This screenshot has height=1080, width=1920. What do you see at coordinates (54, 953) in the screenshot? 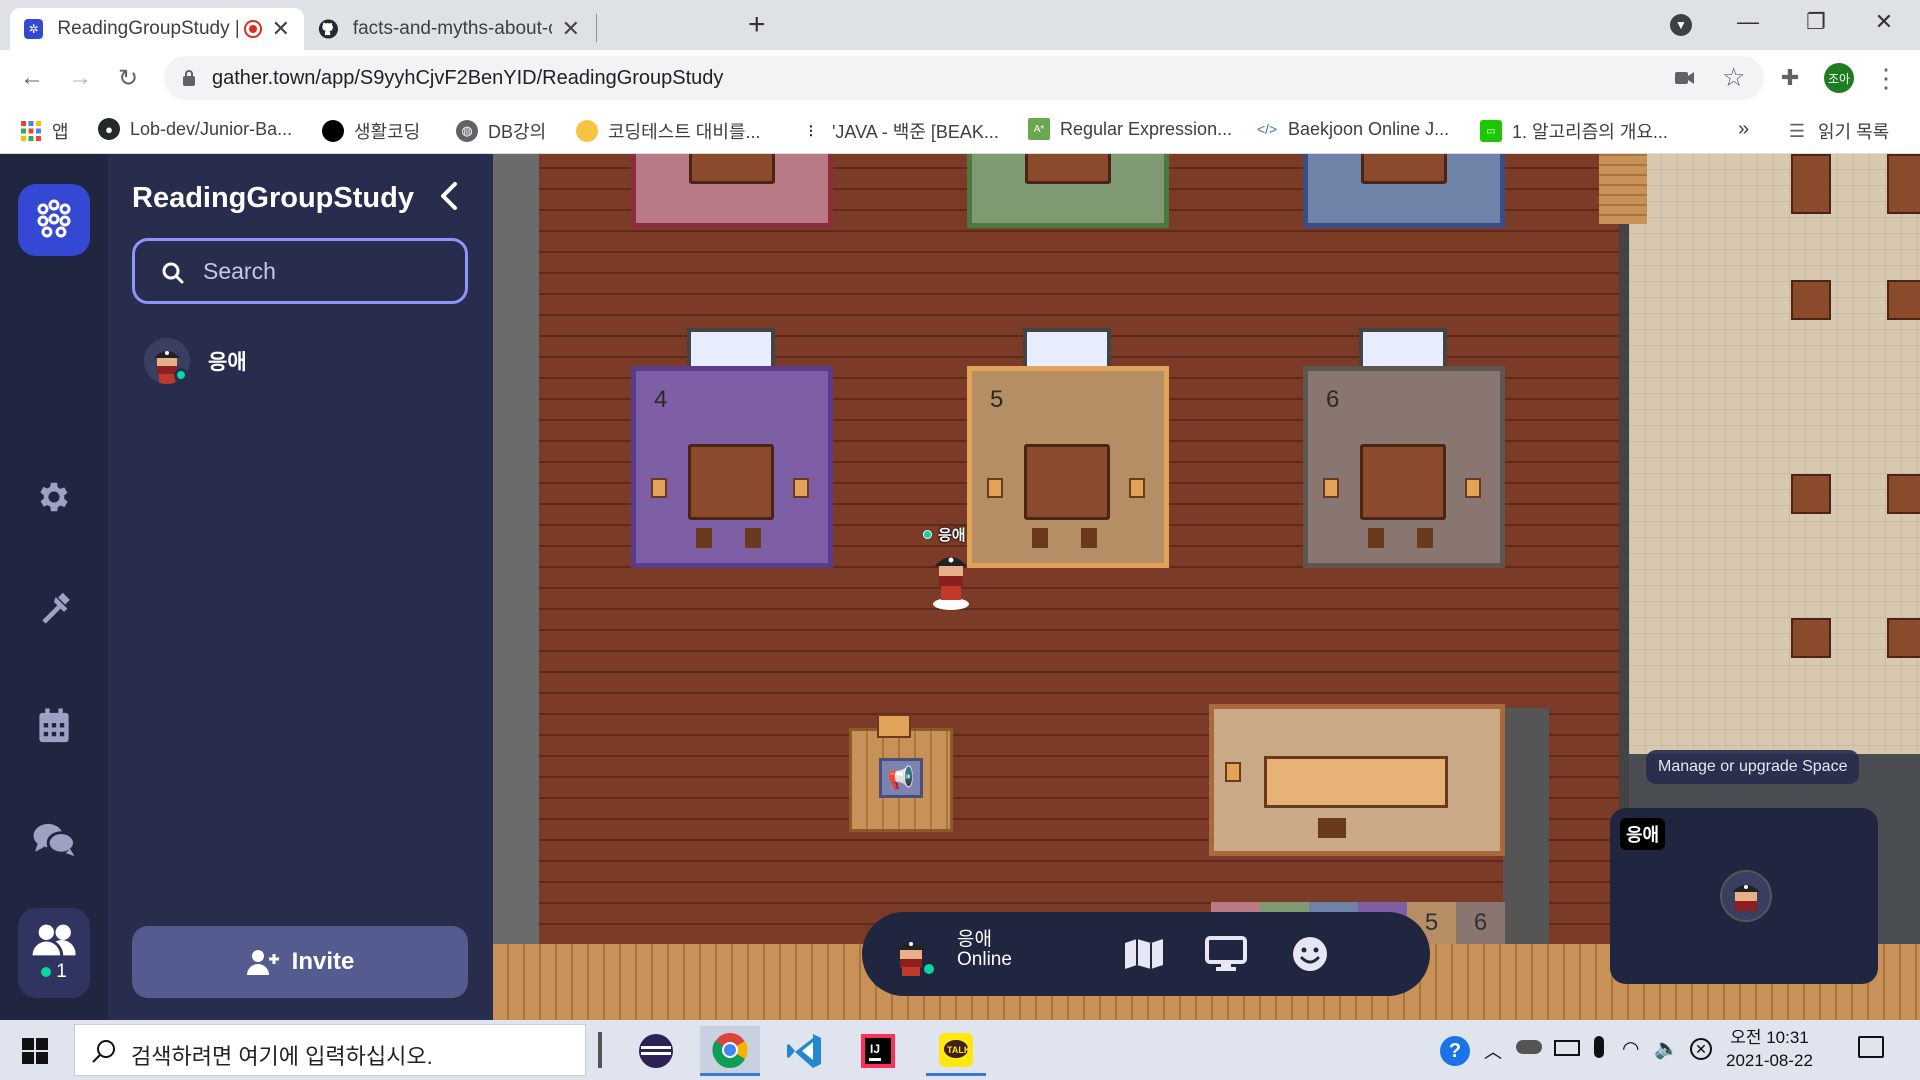
I see `participants-button: 1` at bounding box center [54, 953].